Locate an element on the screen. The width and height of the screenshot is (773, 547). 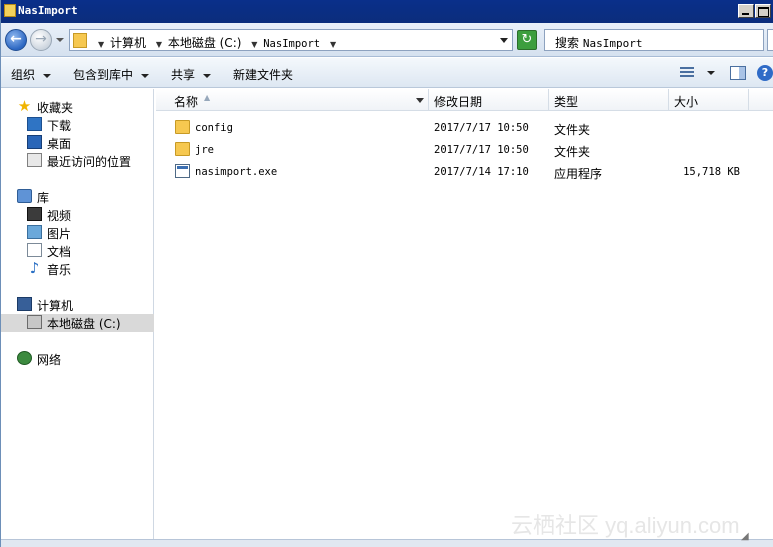
new-folder-label: 新建文件夹 is located at coordinates (263, 75).